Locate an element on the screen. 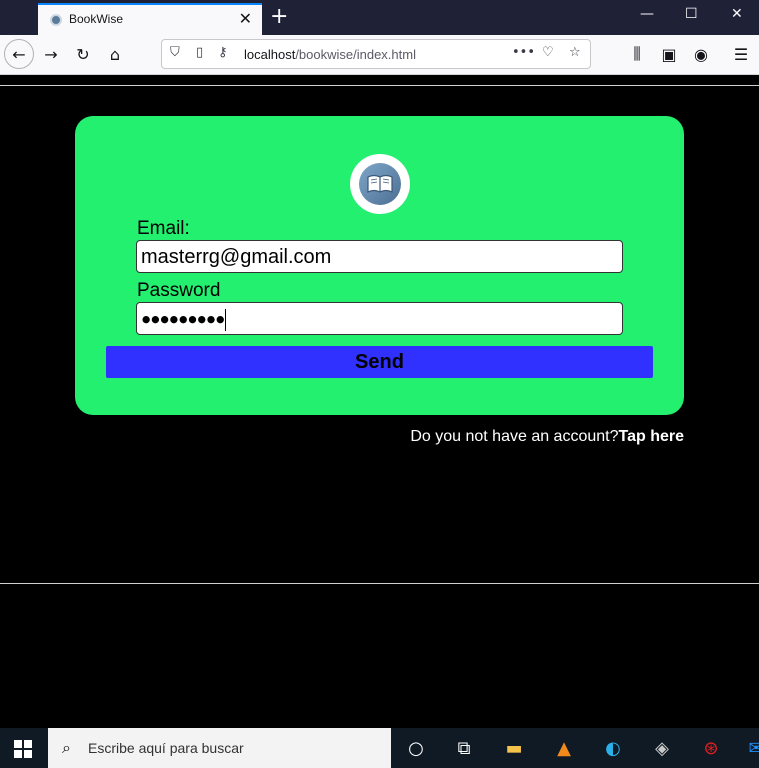 The width and height of the screenshot is (759, 768). key-icon: ⚷ is located at coordinates (223, 52).